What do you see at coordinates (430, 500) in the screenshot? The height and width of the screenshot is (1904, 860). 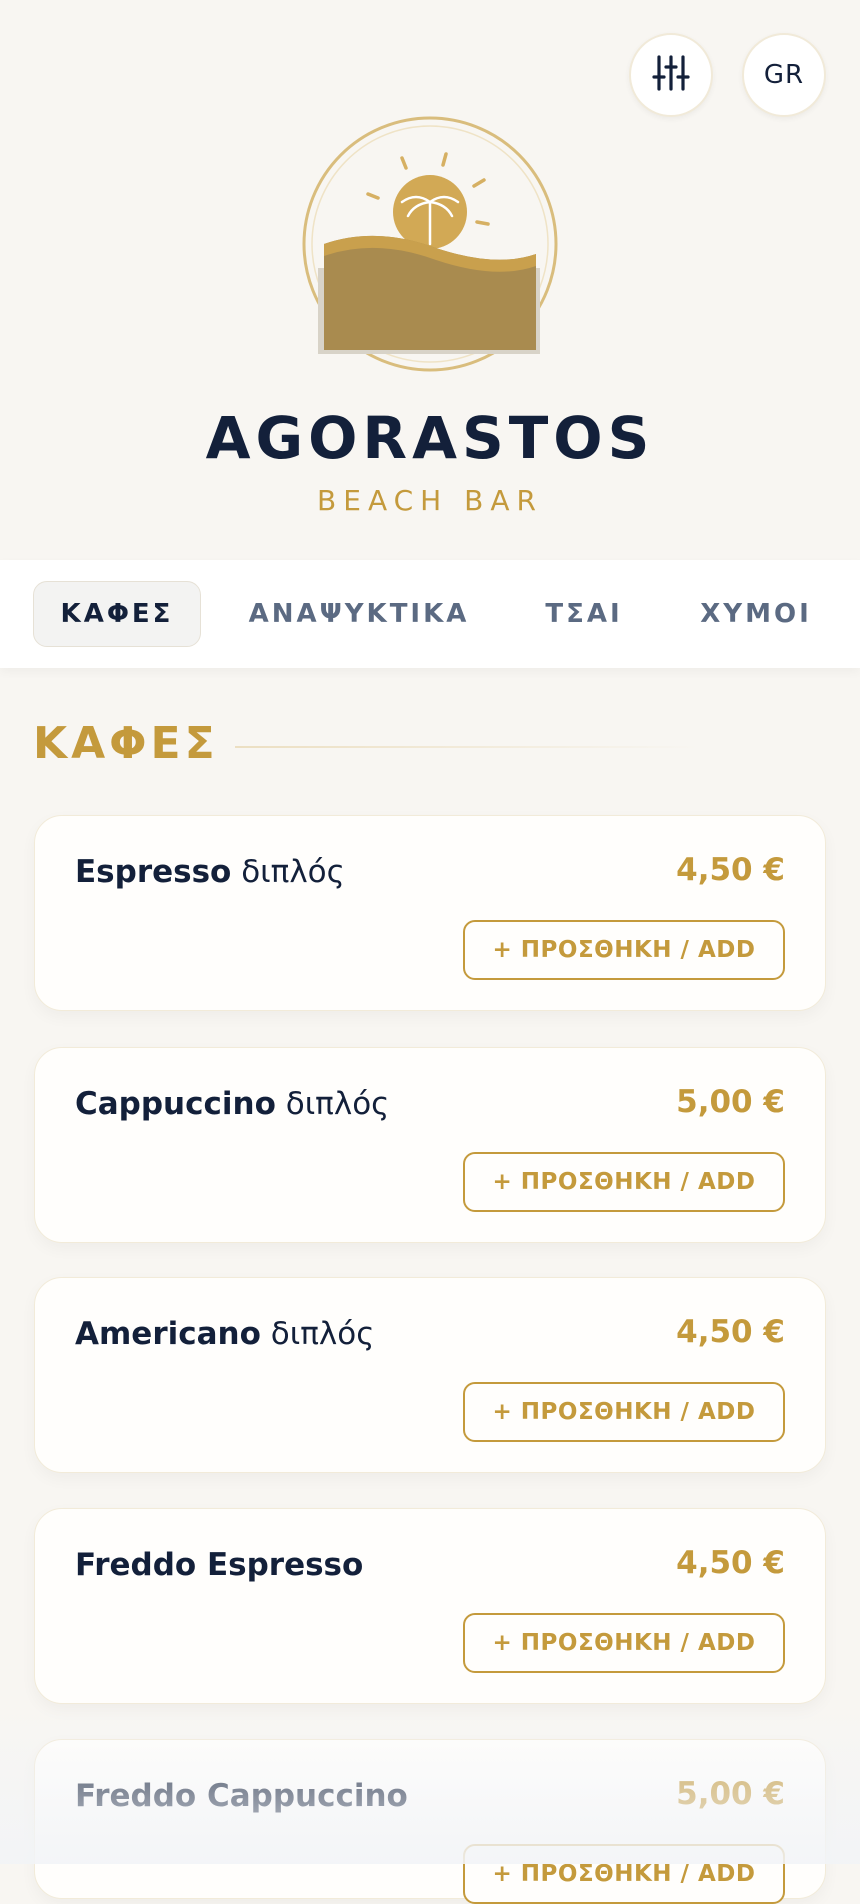 I see `brand-subtitle: BEACH BAR` at bounding box center [430, 500].